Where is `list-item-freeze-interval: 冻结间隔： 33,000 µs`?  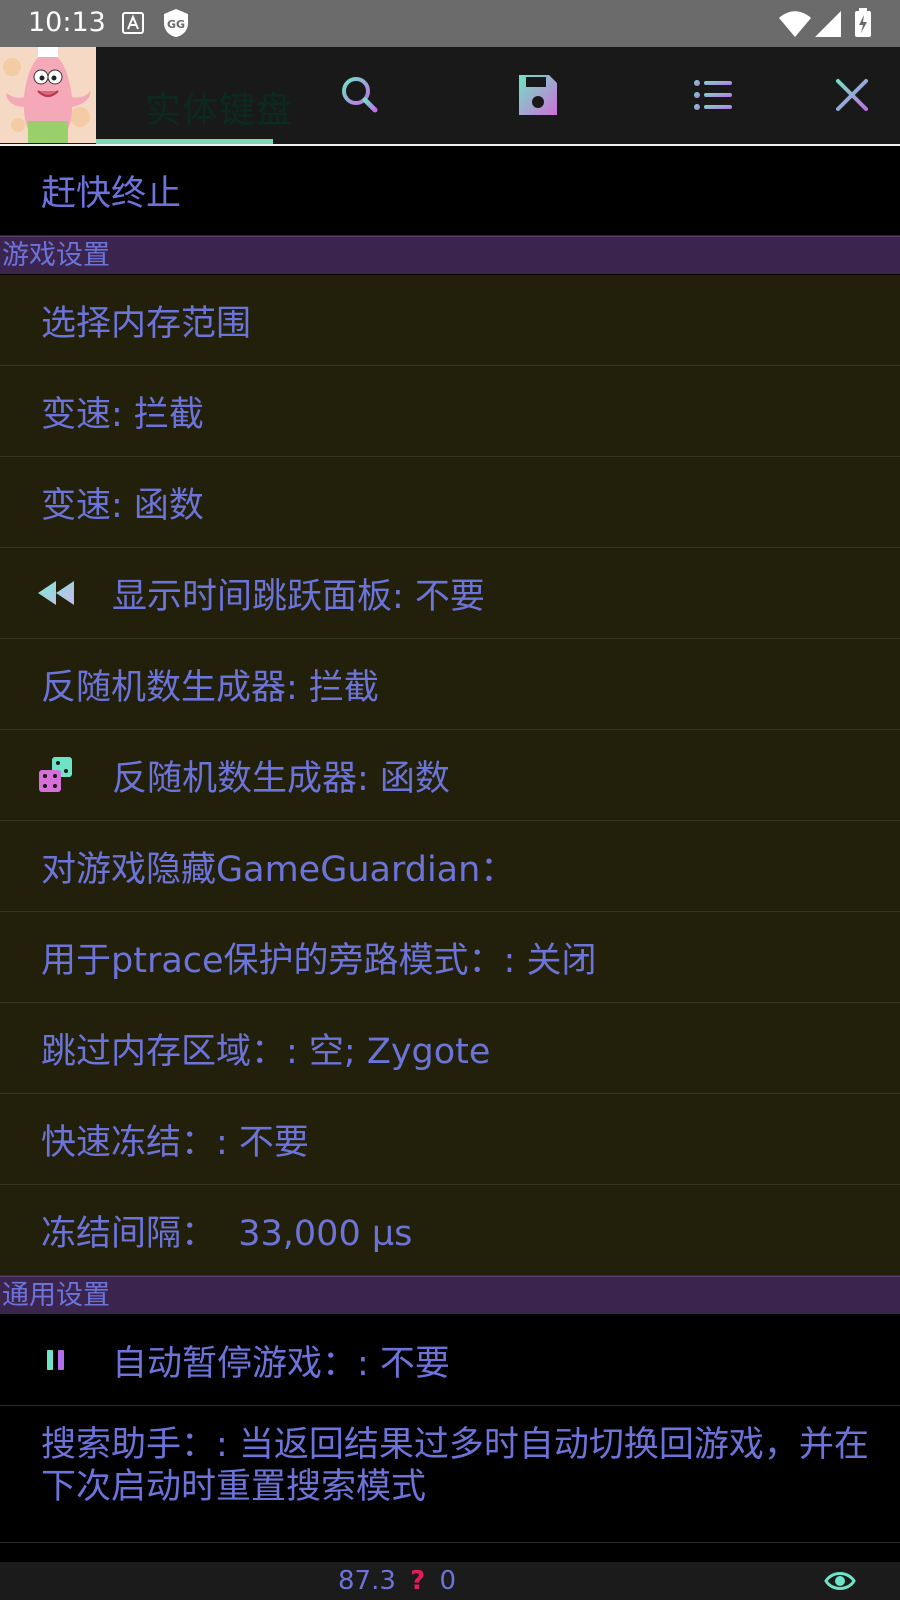 list-item-freeze-interval: 冻结间隔： 33,000 µs is located at coordinates (450, 1230).